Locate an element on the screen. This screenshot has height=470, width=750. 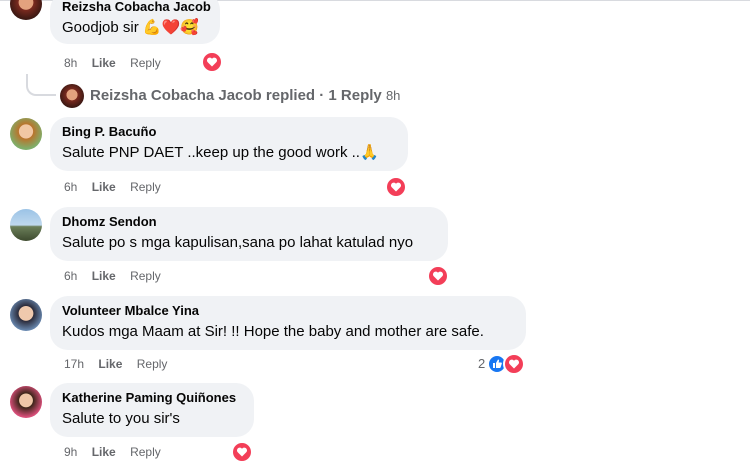
comment-author: Dhomz Sendon is located at coordinates (249, 222).